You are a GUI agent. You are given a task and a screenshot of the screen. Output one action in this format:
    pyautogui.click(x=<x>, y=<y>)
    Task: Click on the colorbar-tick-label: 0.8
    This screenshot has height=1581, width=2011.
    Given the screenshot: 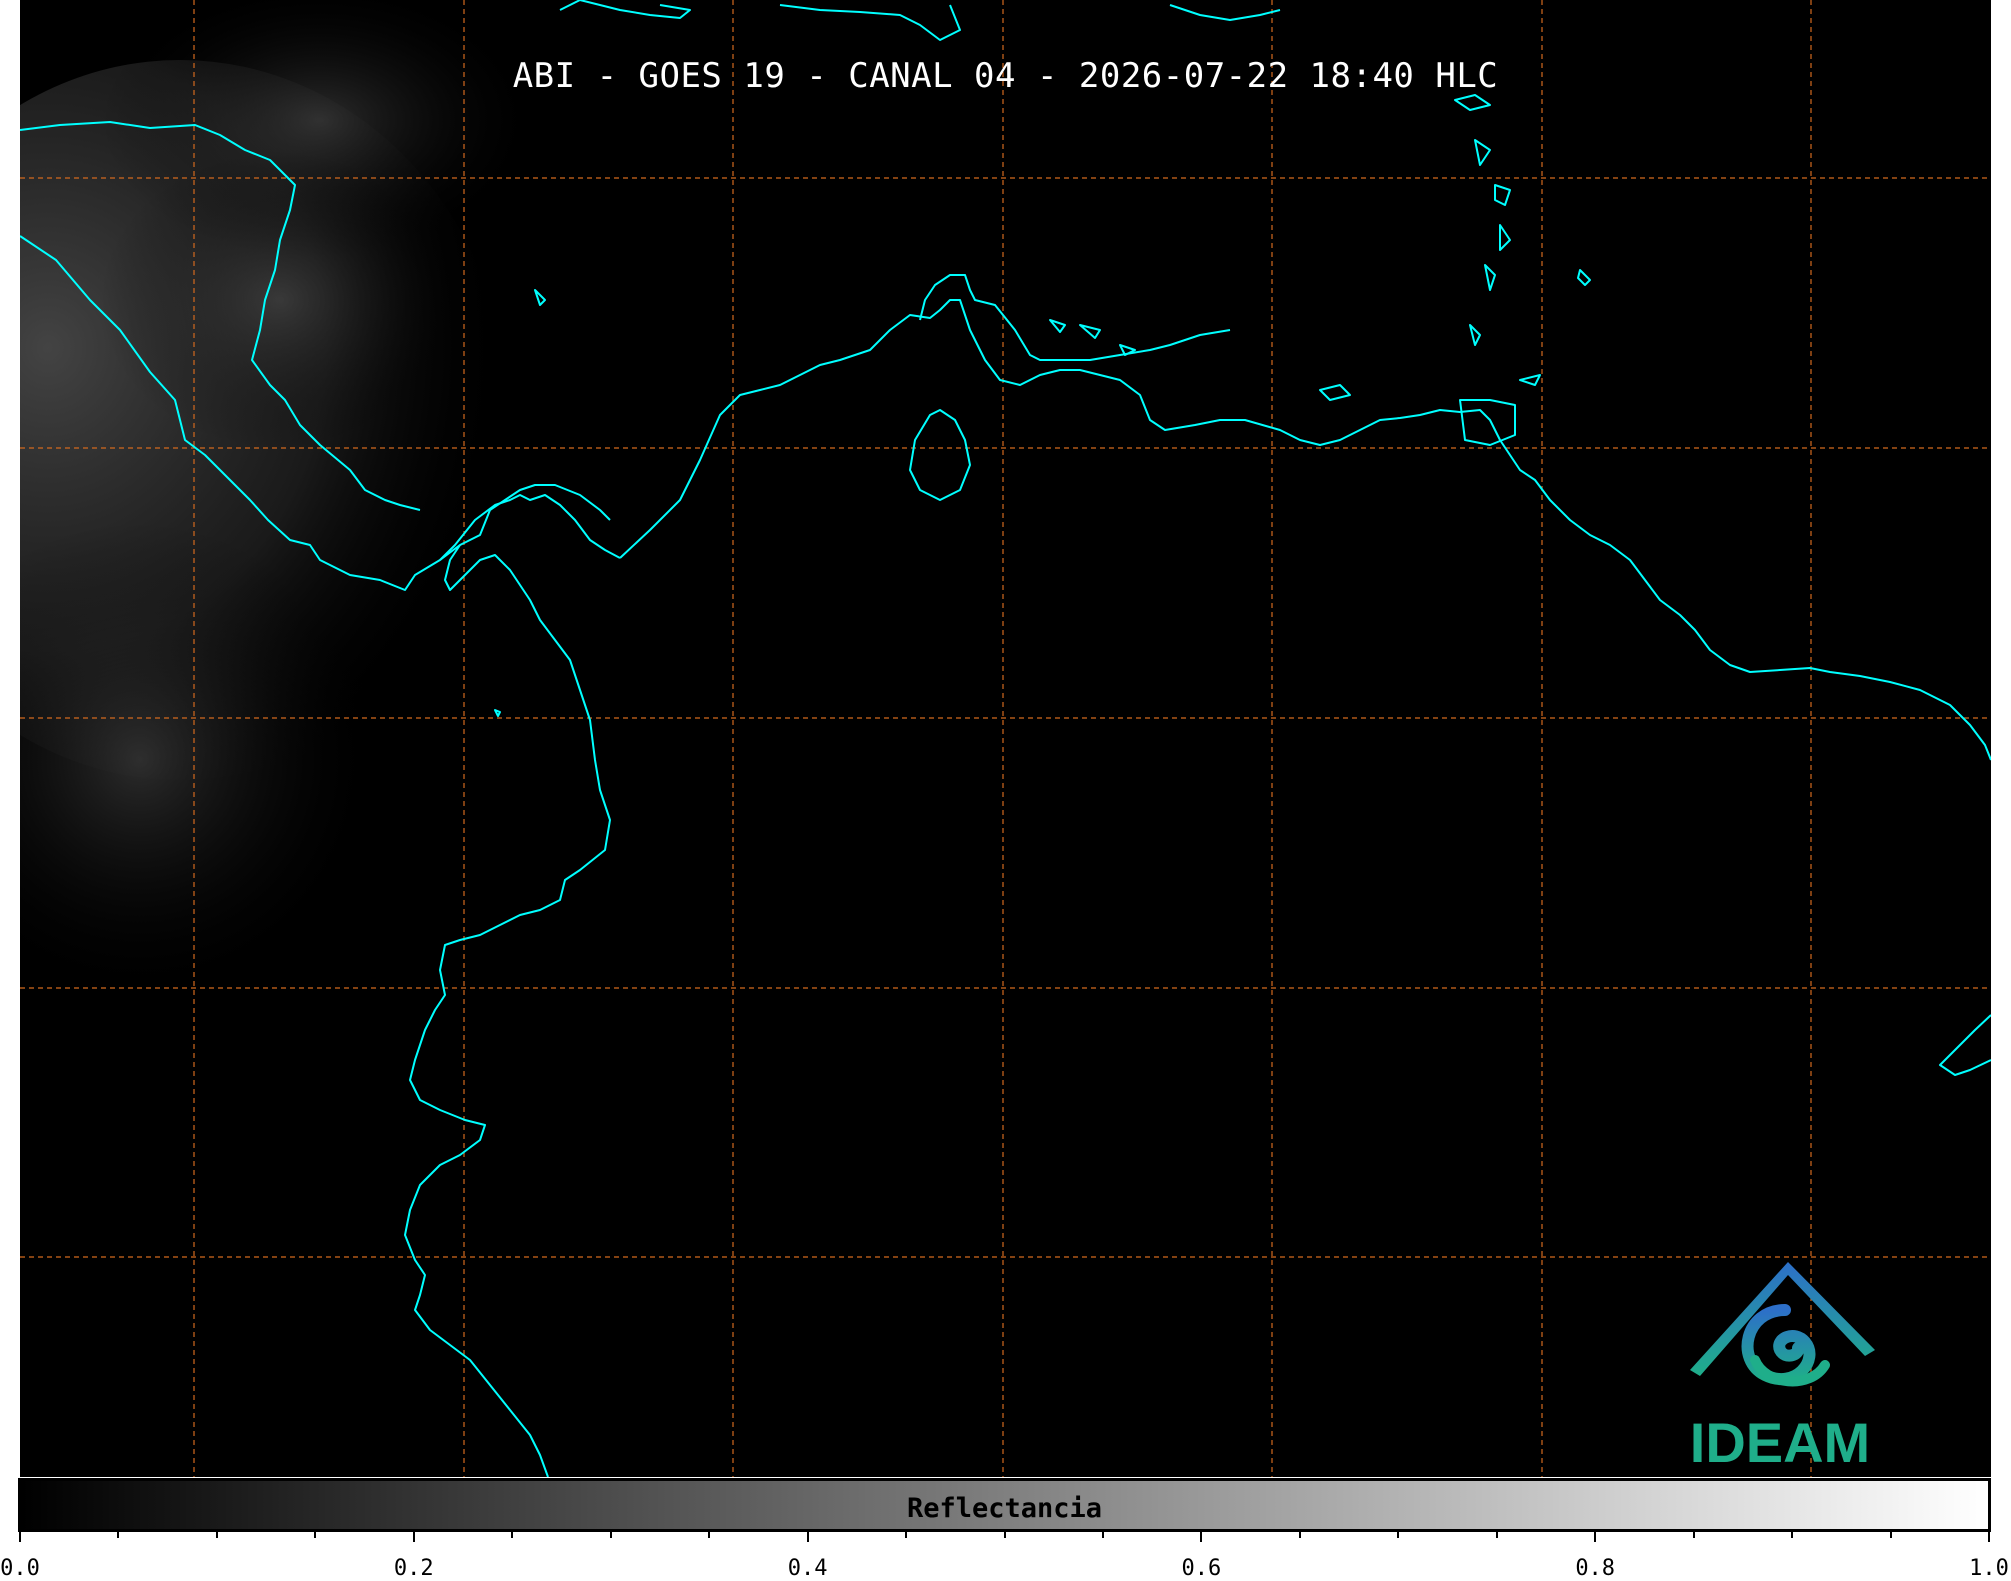 What is the action you would take?
    pyautogui.click(x=1595, y=1568)
    